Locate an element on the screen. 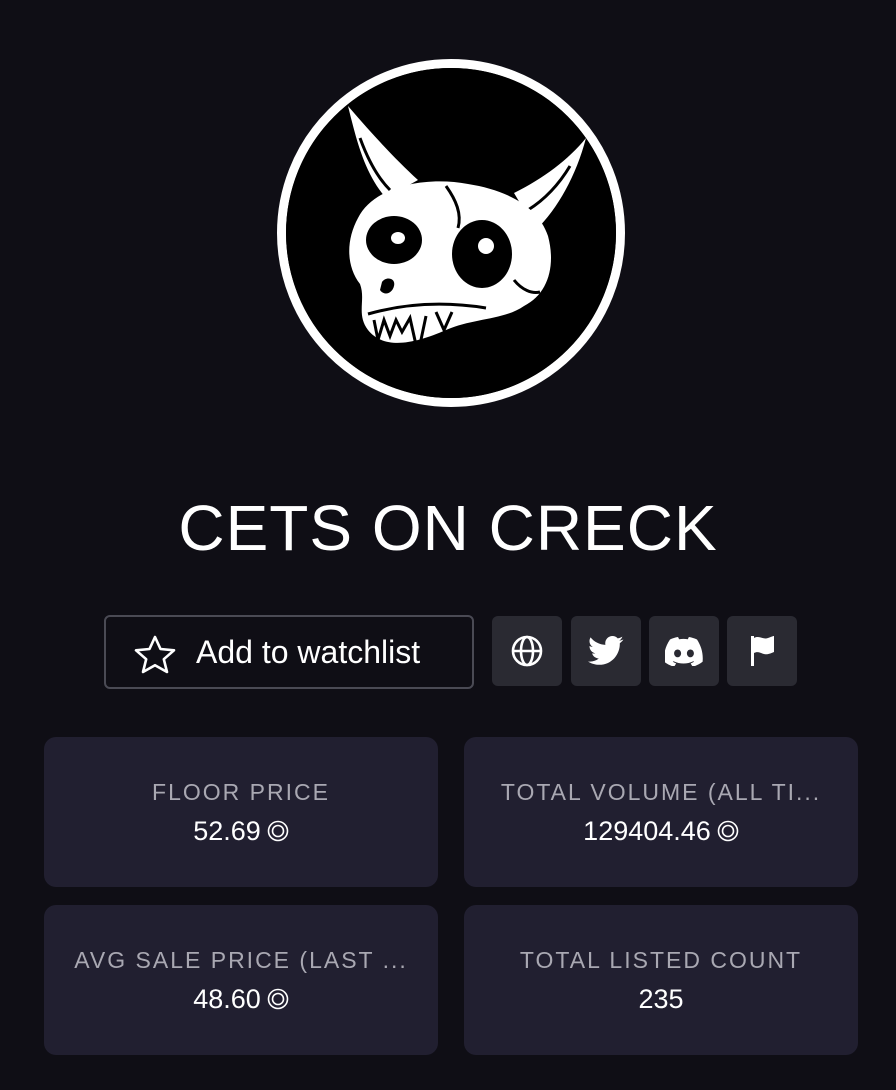 The image size is (896, 1090). star-icon is located at coordinates (155, 654).